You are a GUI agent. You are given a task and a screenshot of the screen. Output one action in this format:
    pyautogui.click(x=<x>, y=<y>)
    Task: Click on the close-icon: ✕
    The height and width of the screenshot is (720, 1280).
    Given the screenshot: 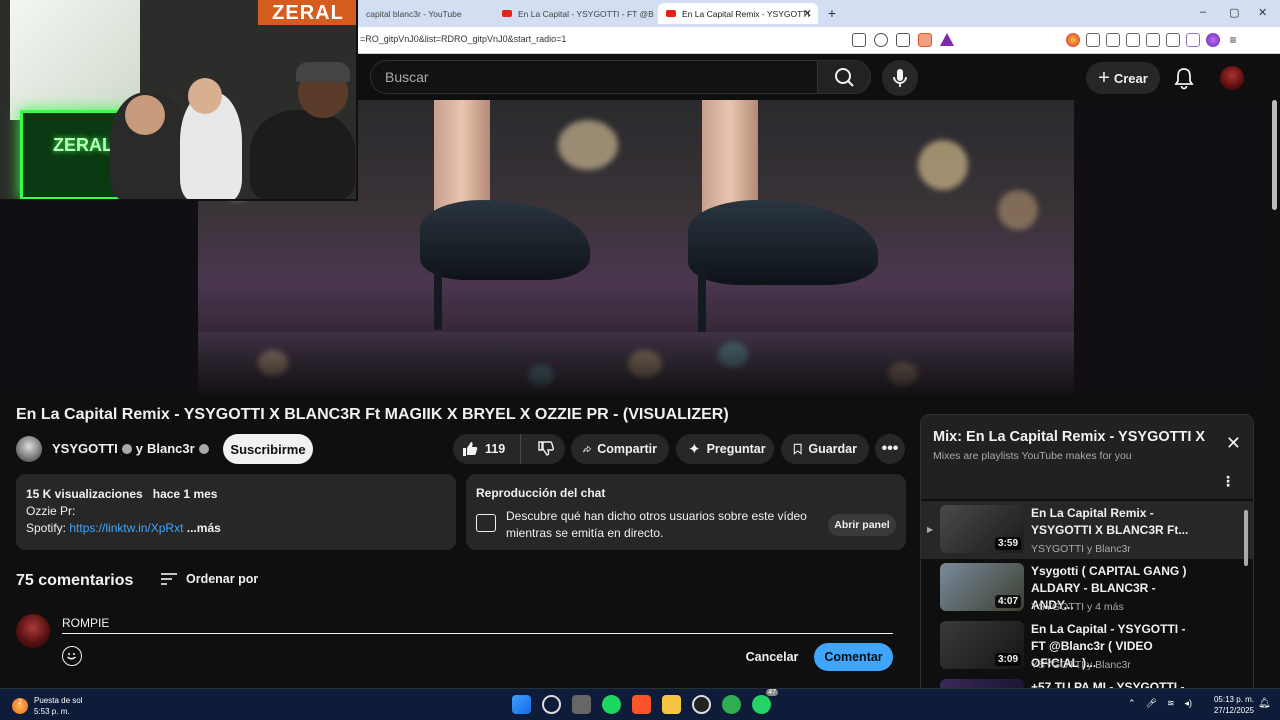 What is the action you would take?
    pyautogui.click(x=1233, y=443)
    